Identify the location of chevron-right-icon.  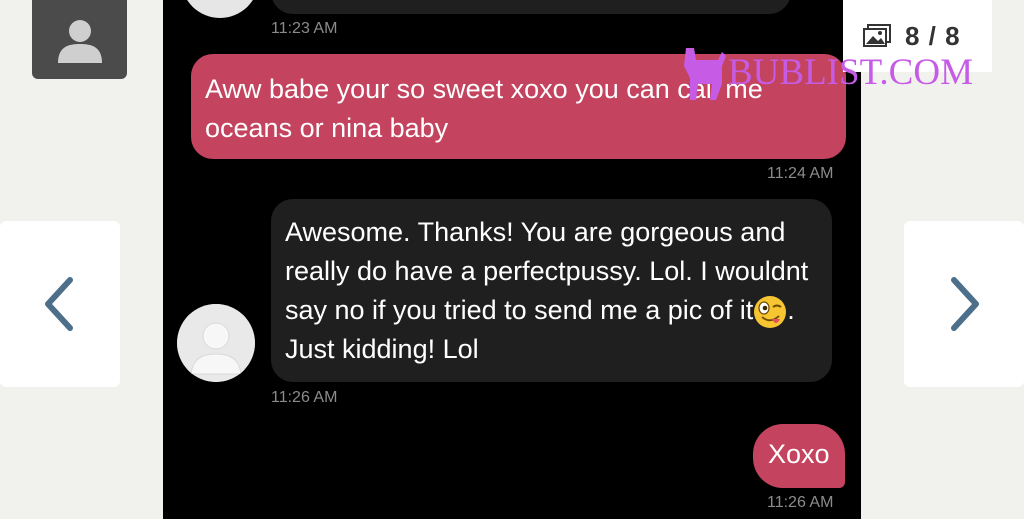
(965, 304).